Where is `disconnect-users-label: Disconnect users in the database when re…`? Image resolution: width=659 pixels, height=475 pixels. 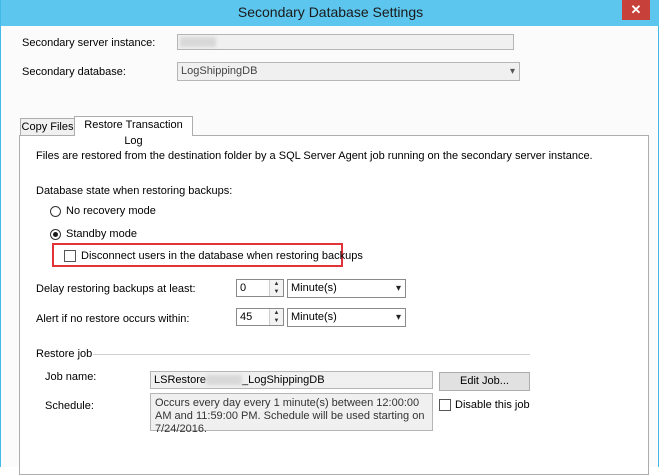 disconnect-users-label: Disconnect users in the database when re… is located at coordinates (222, 256).